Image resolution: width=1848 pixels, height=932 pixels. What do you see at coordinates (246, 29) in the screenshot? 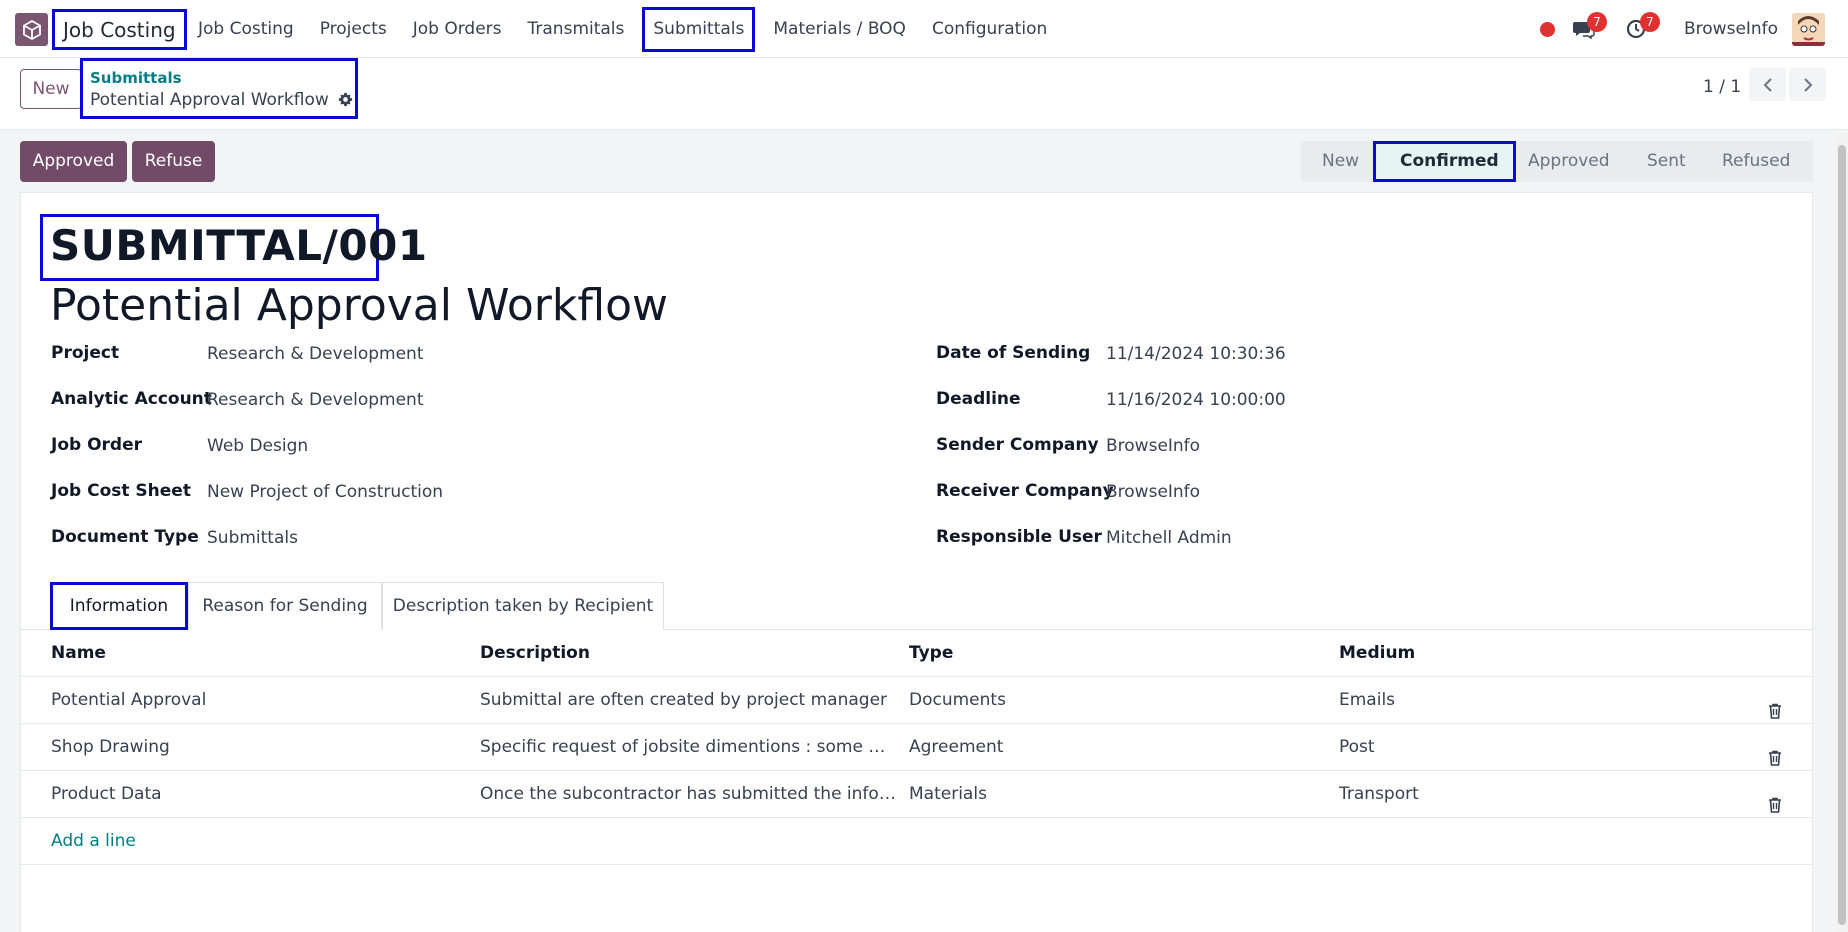
I see `menu-item-job-costing: Job Costing` at bounding box center [246, 29].